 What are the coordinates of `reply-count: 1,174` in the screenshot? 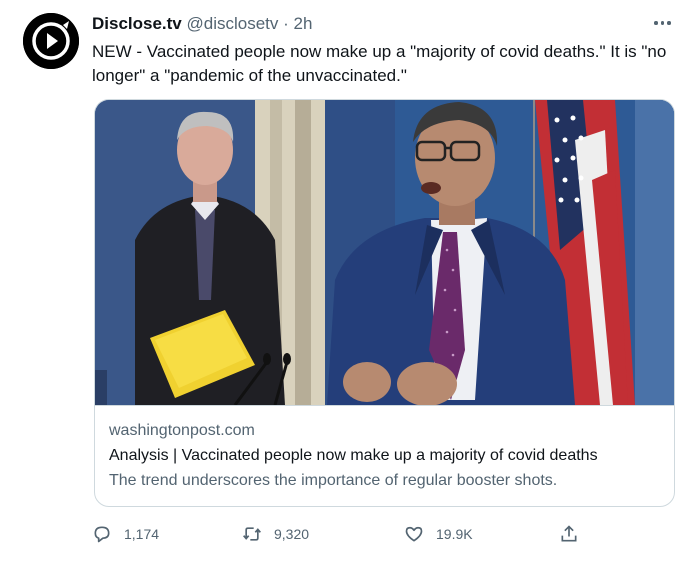 It's located at (142, 534).